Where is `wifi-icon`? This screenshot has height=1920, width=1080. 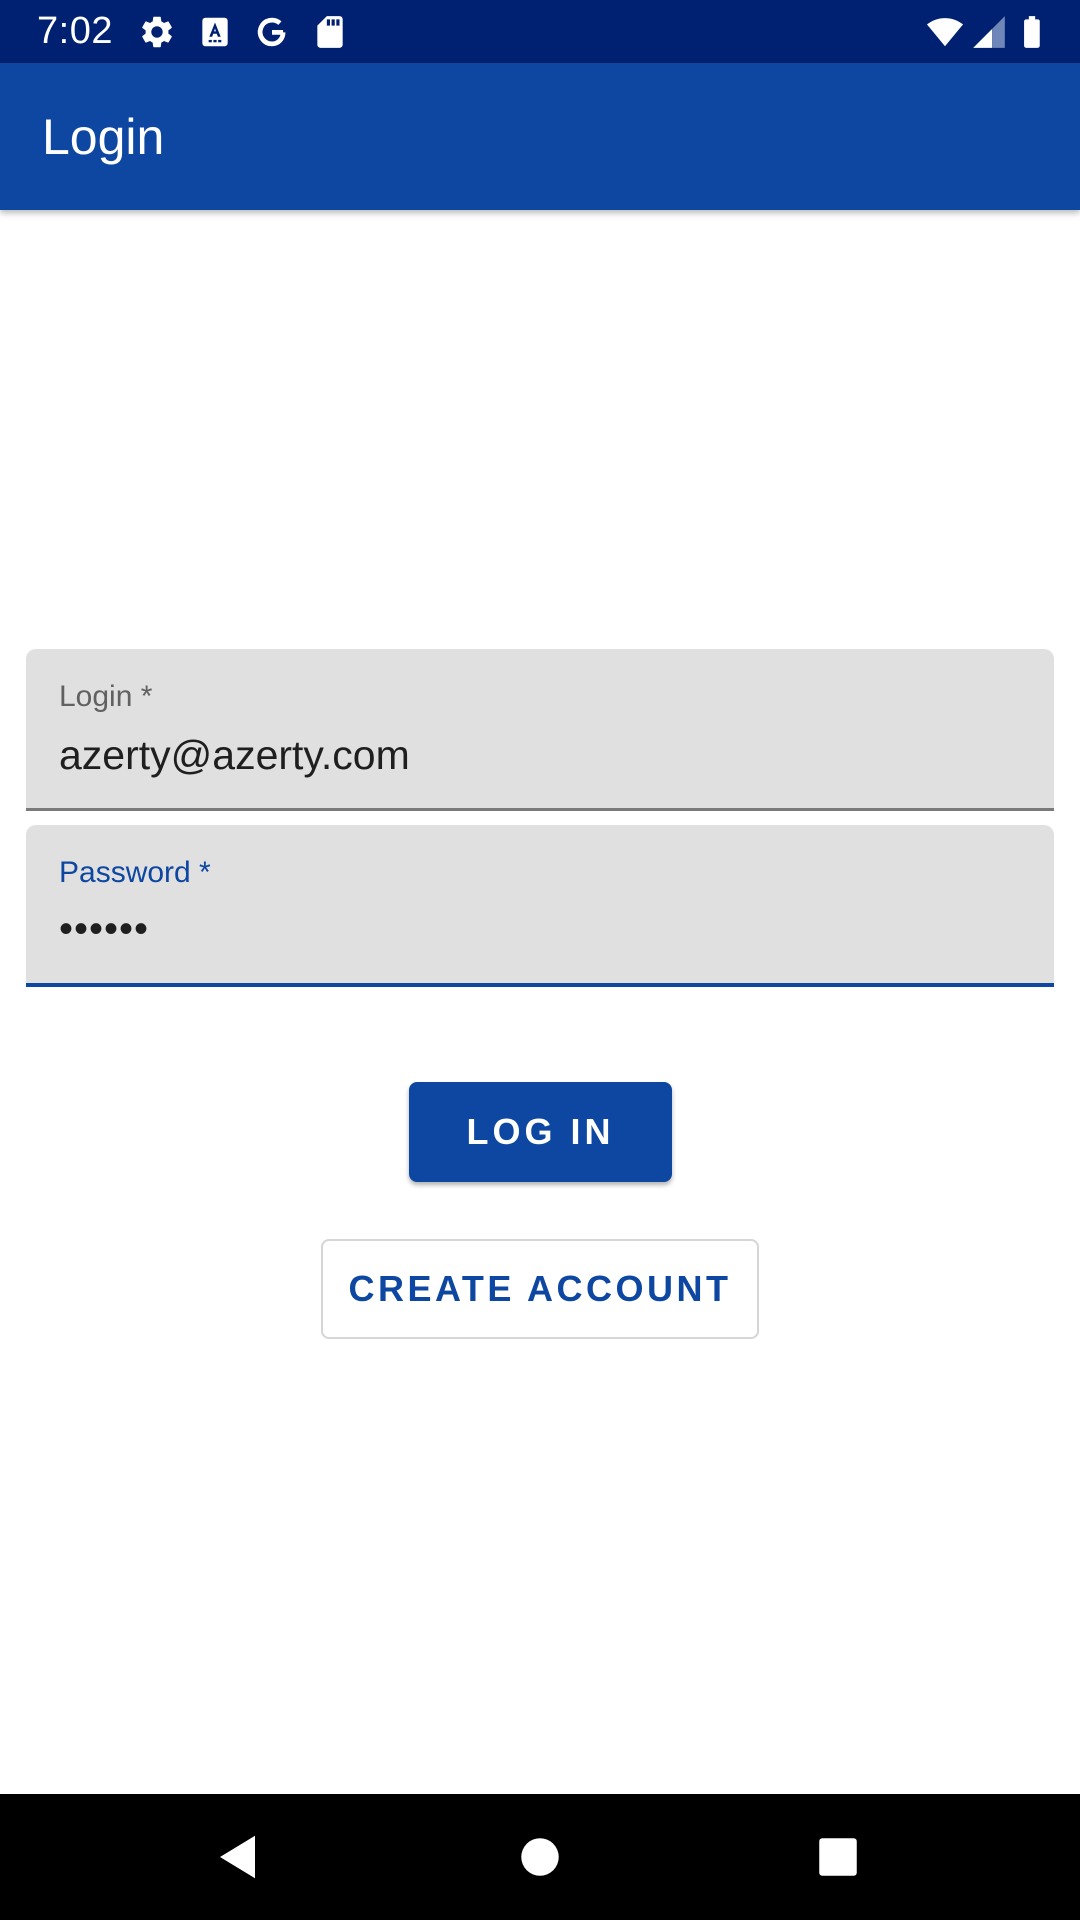
wifi-icon is located at coordinates (945, 32).